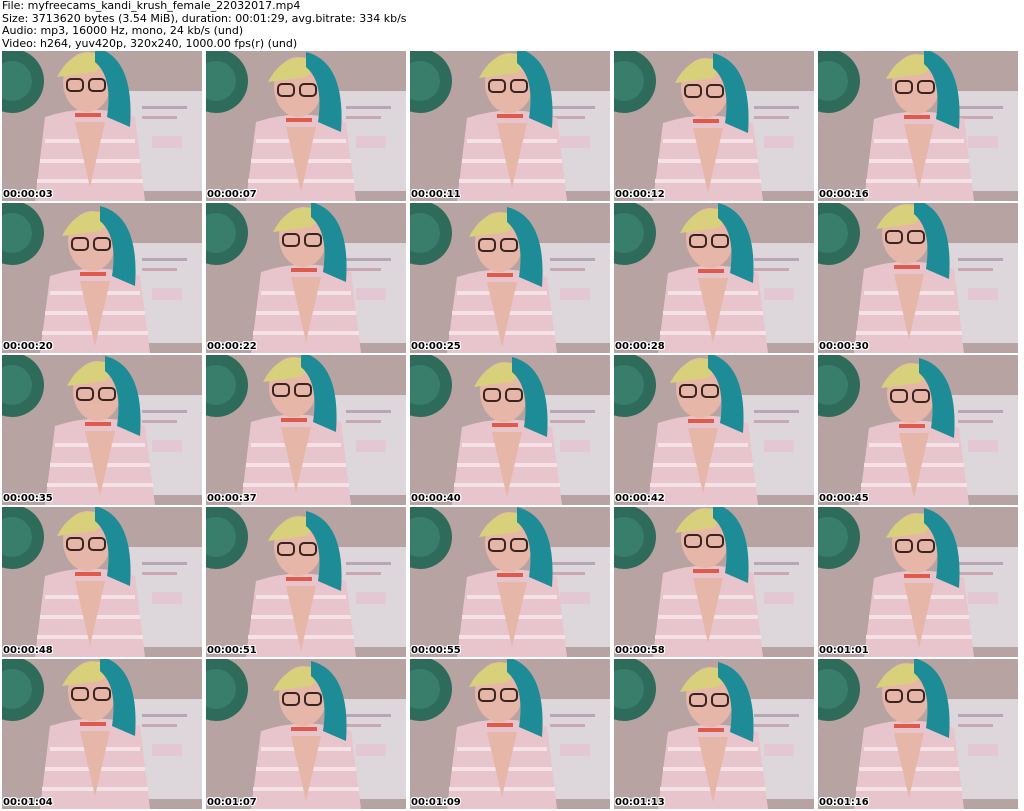 This screenshot has width=1024, height=811. Describe the element at coordinates (640, 650) in the screenshot. I see `thumbnail-timestamp: 00:00:58` at that location.